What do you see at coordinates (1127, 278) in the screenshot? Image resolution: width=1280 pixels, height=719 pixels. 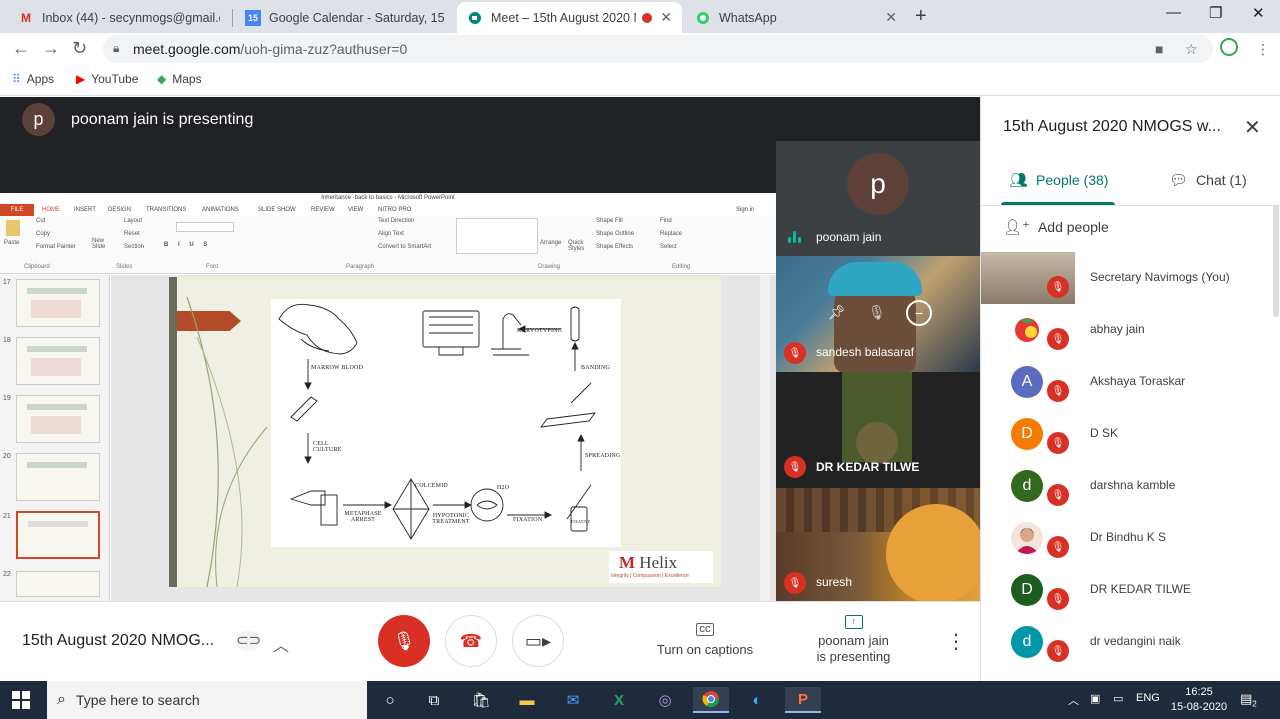 I see `participant-row: 🎙︎ Secretary Navimogs (You)` at bounding box center [1127, 278].